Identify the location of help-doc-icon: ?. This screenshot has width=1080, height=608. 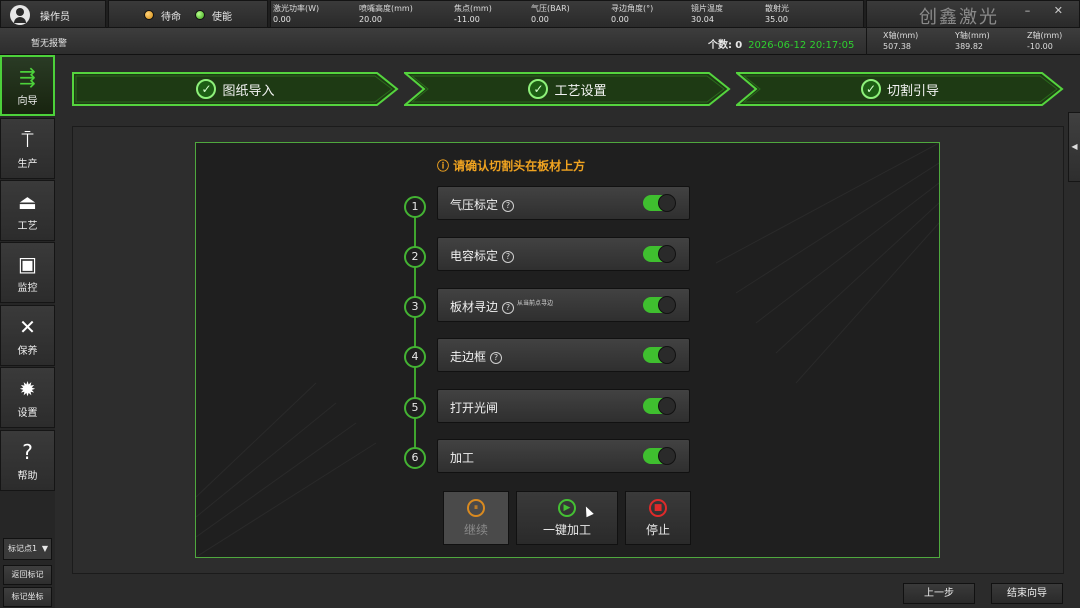
(27, 452).